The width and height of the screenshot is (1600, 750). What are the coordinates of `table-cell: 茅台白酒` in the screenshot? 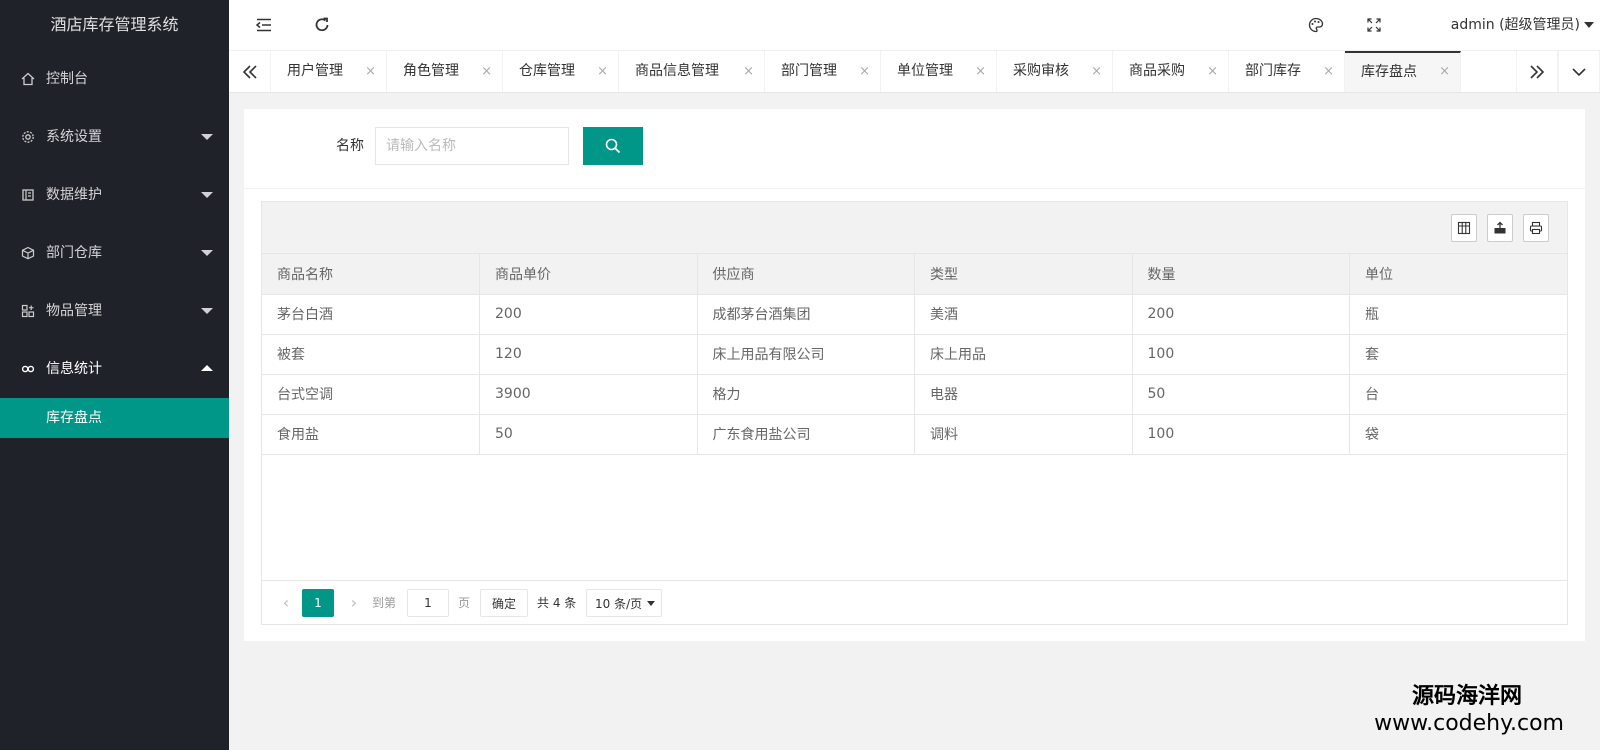 It's located at (371, 314).